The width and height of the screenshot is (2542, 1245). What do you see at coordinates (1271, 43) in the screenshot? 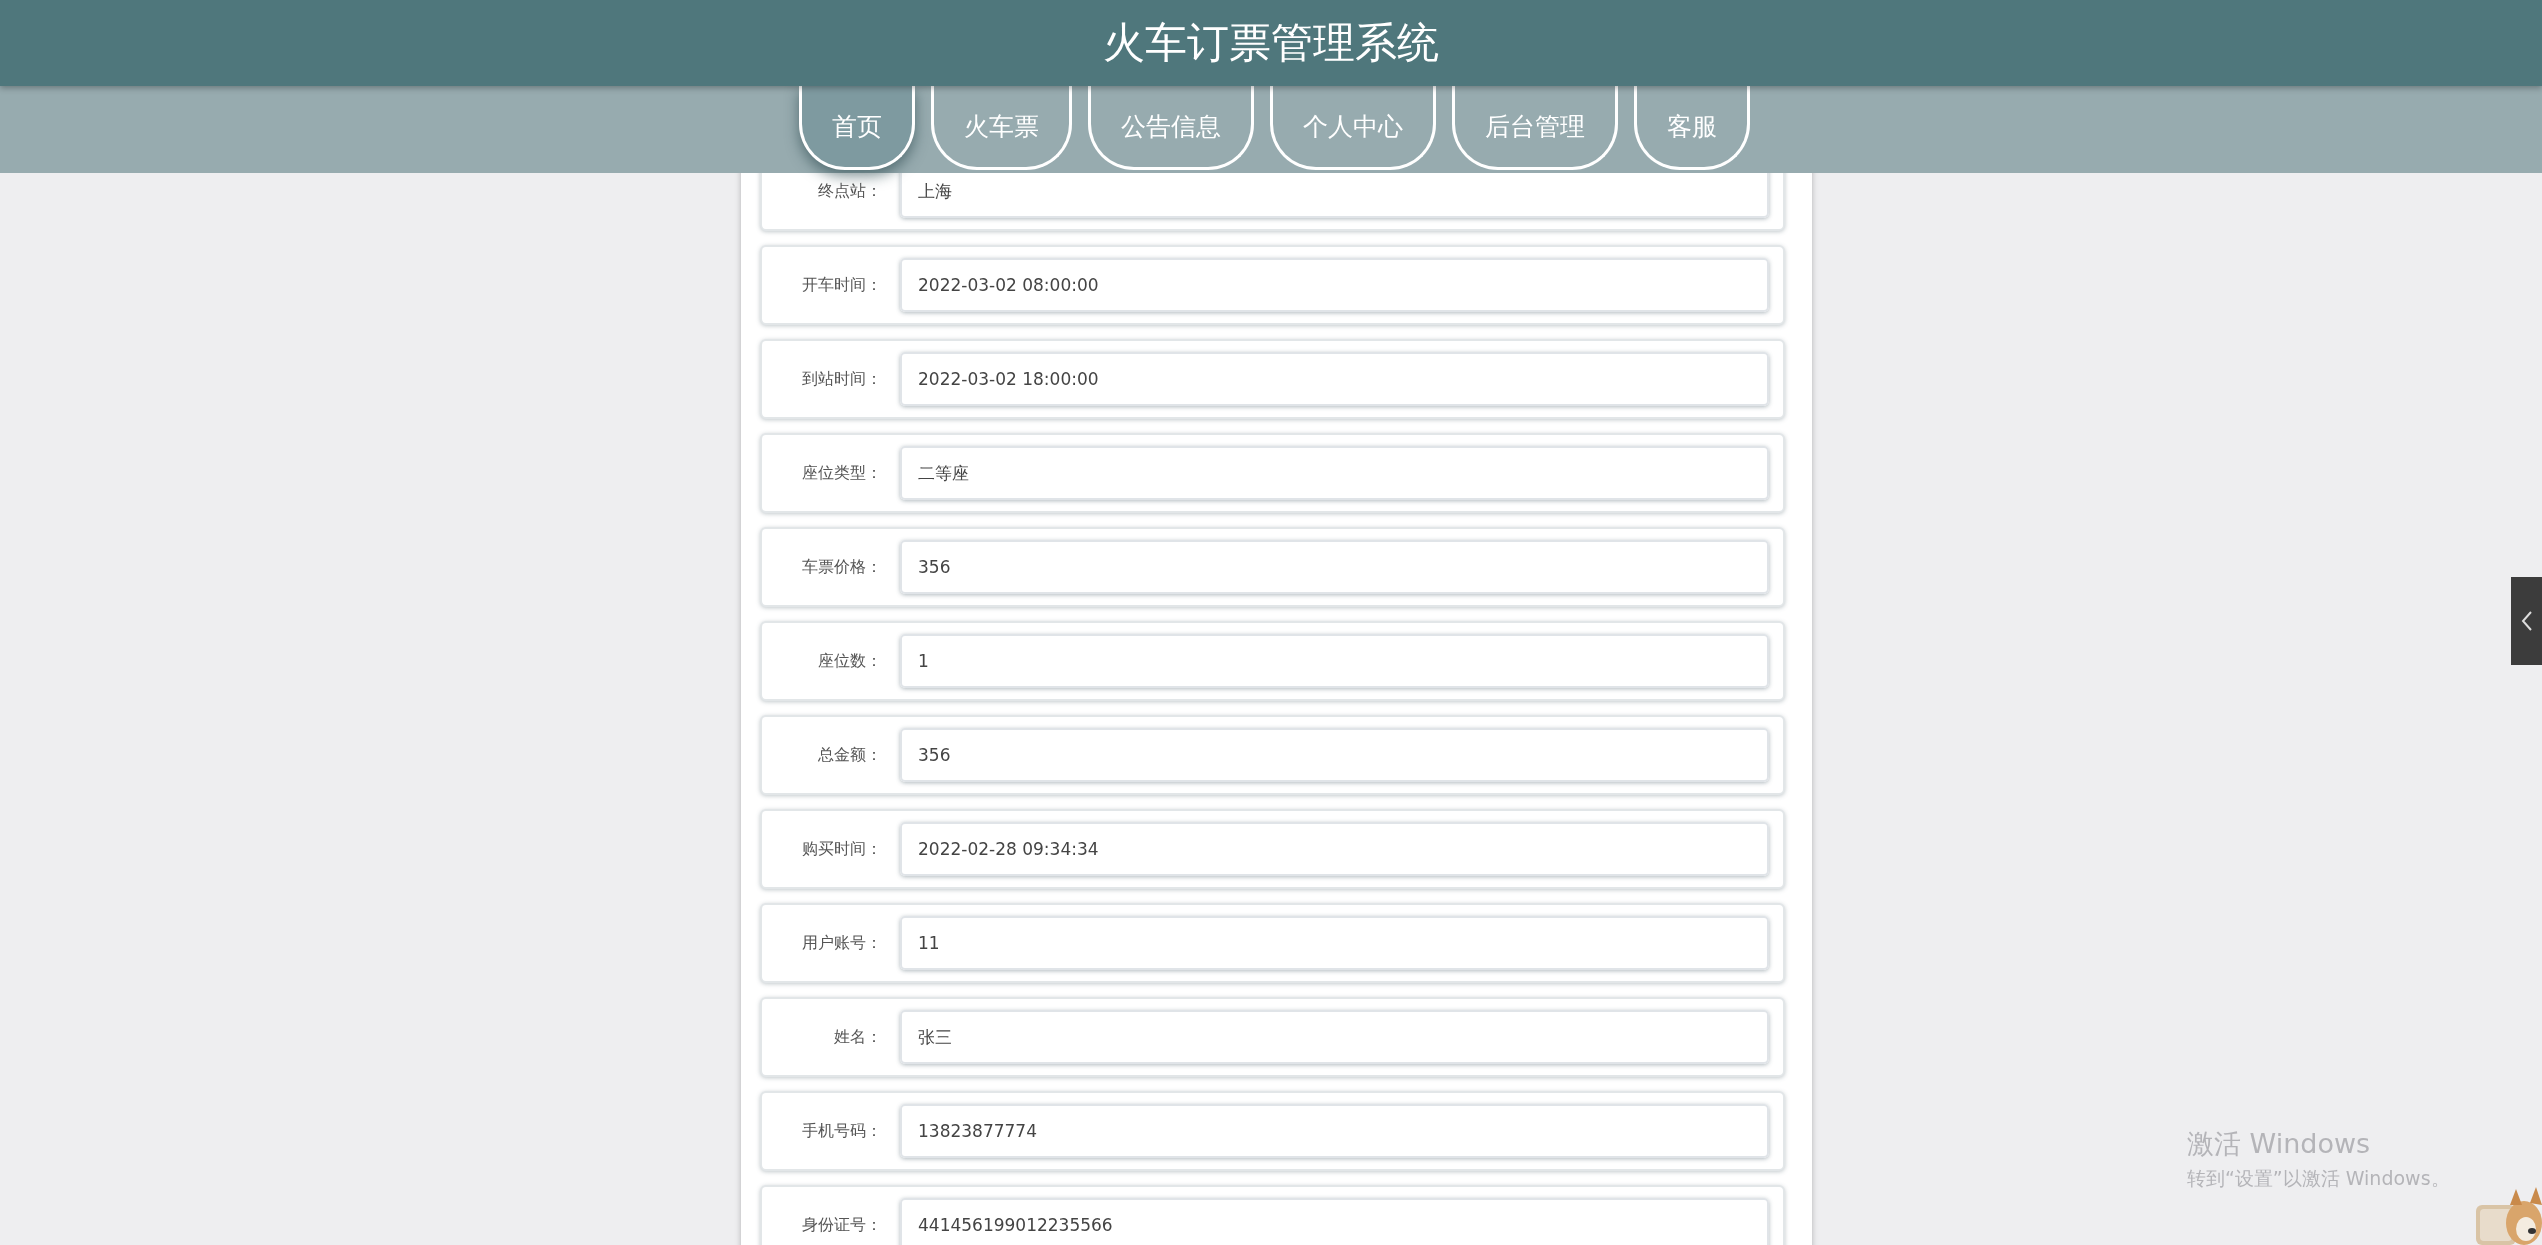
I see `site-title: 火车订票管理系统` at bounding box center [1271, 43].